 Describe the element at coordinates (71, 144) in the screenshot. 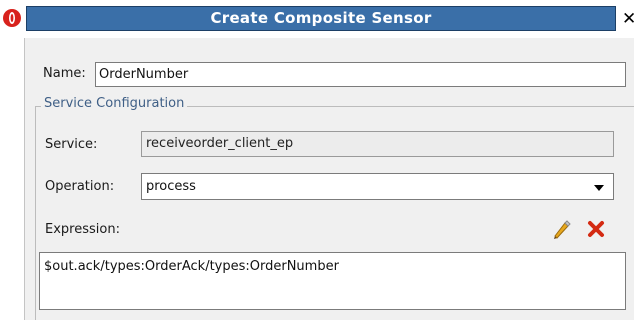

I see `service-label: Service:` at that location.